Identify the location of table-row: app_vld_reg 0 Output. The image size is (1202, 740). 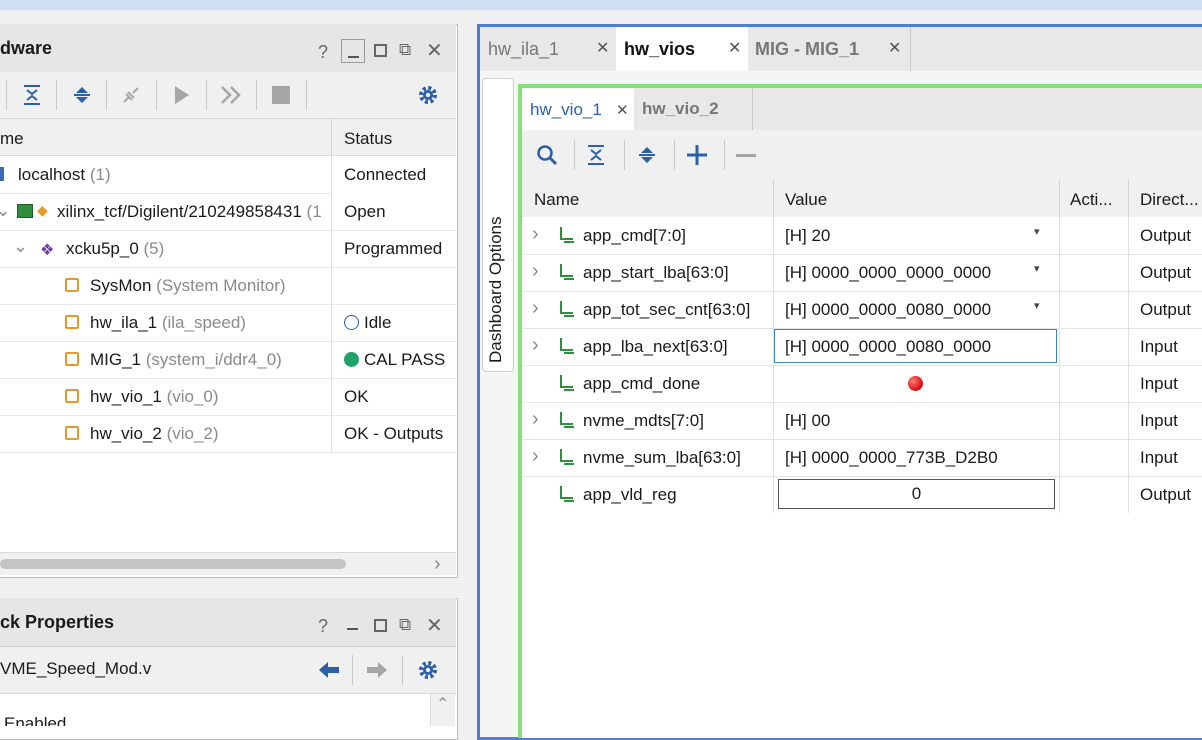
(862, 495).